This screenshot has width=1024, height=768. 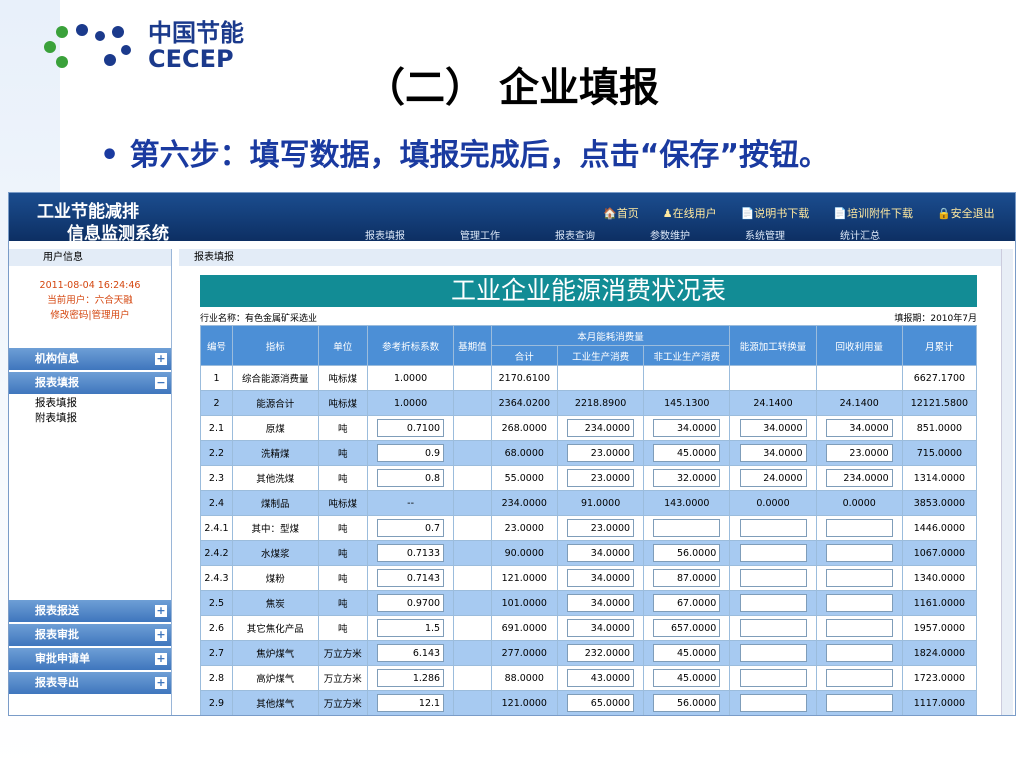 I want to click on report-title: 工业企业能源消费状况表, so click(x=588, y=291).